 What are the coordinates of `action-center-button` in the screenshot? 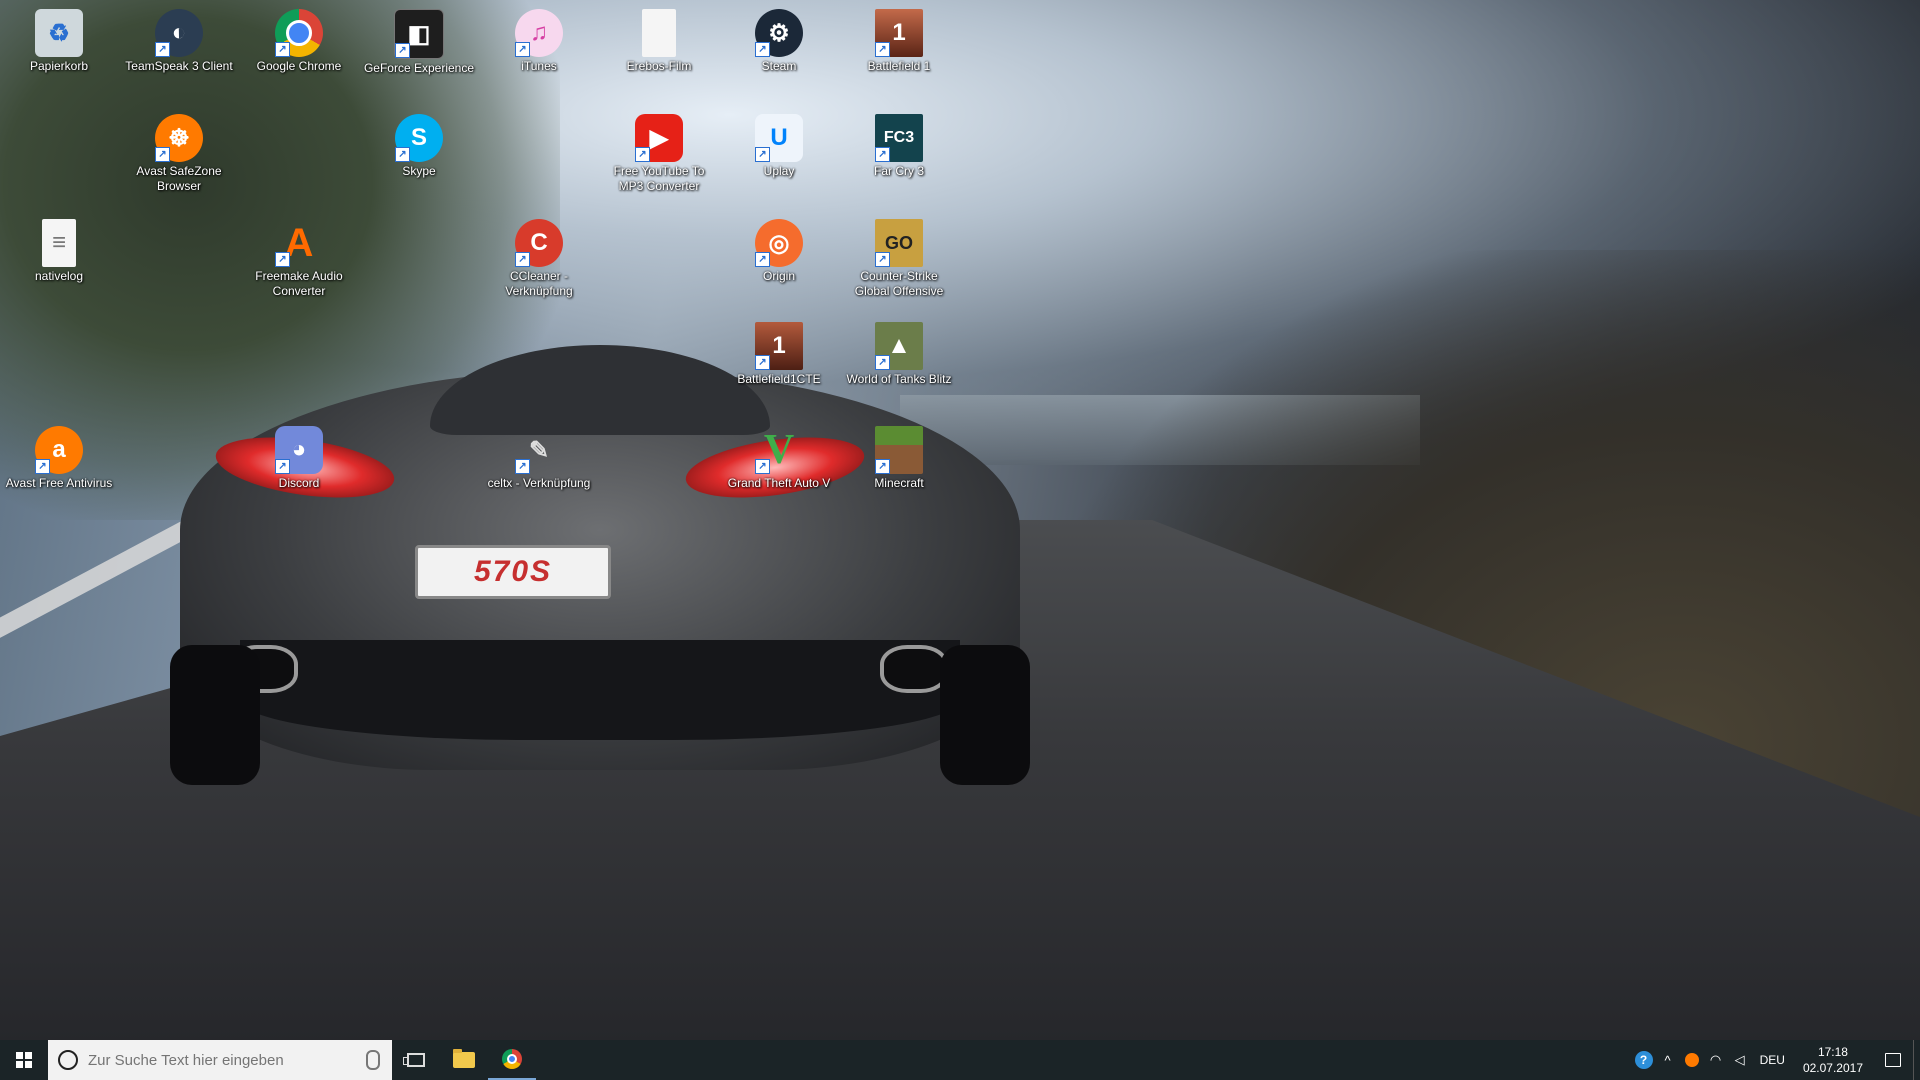 It's located at (1893, 1060).